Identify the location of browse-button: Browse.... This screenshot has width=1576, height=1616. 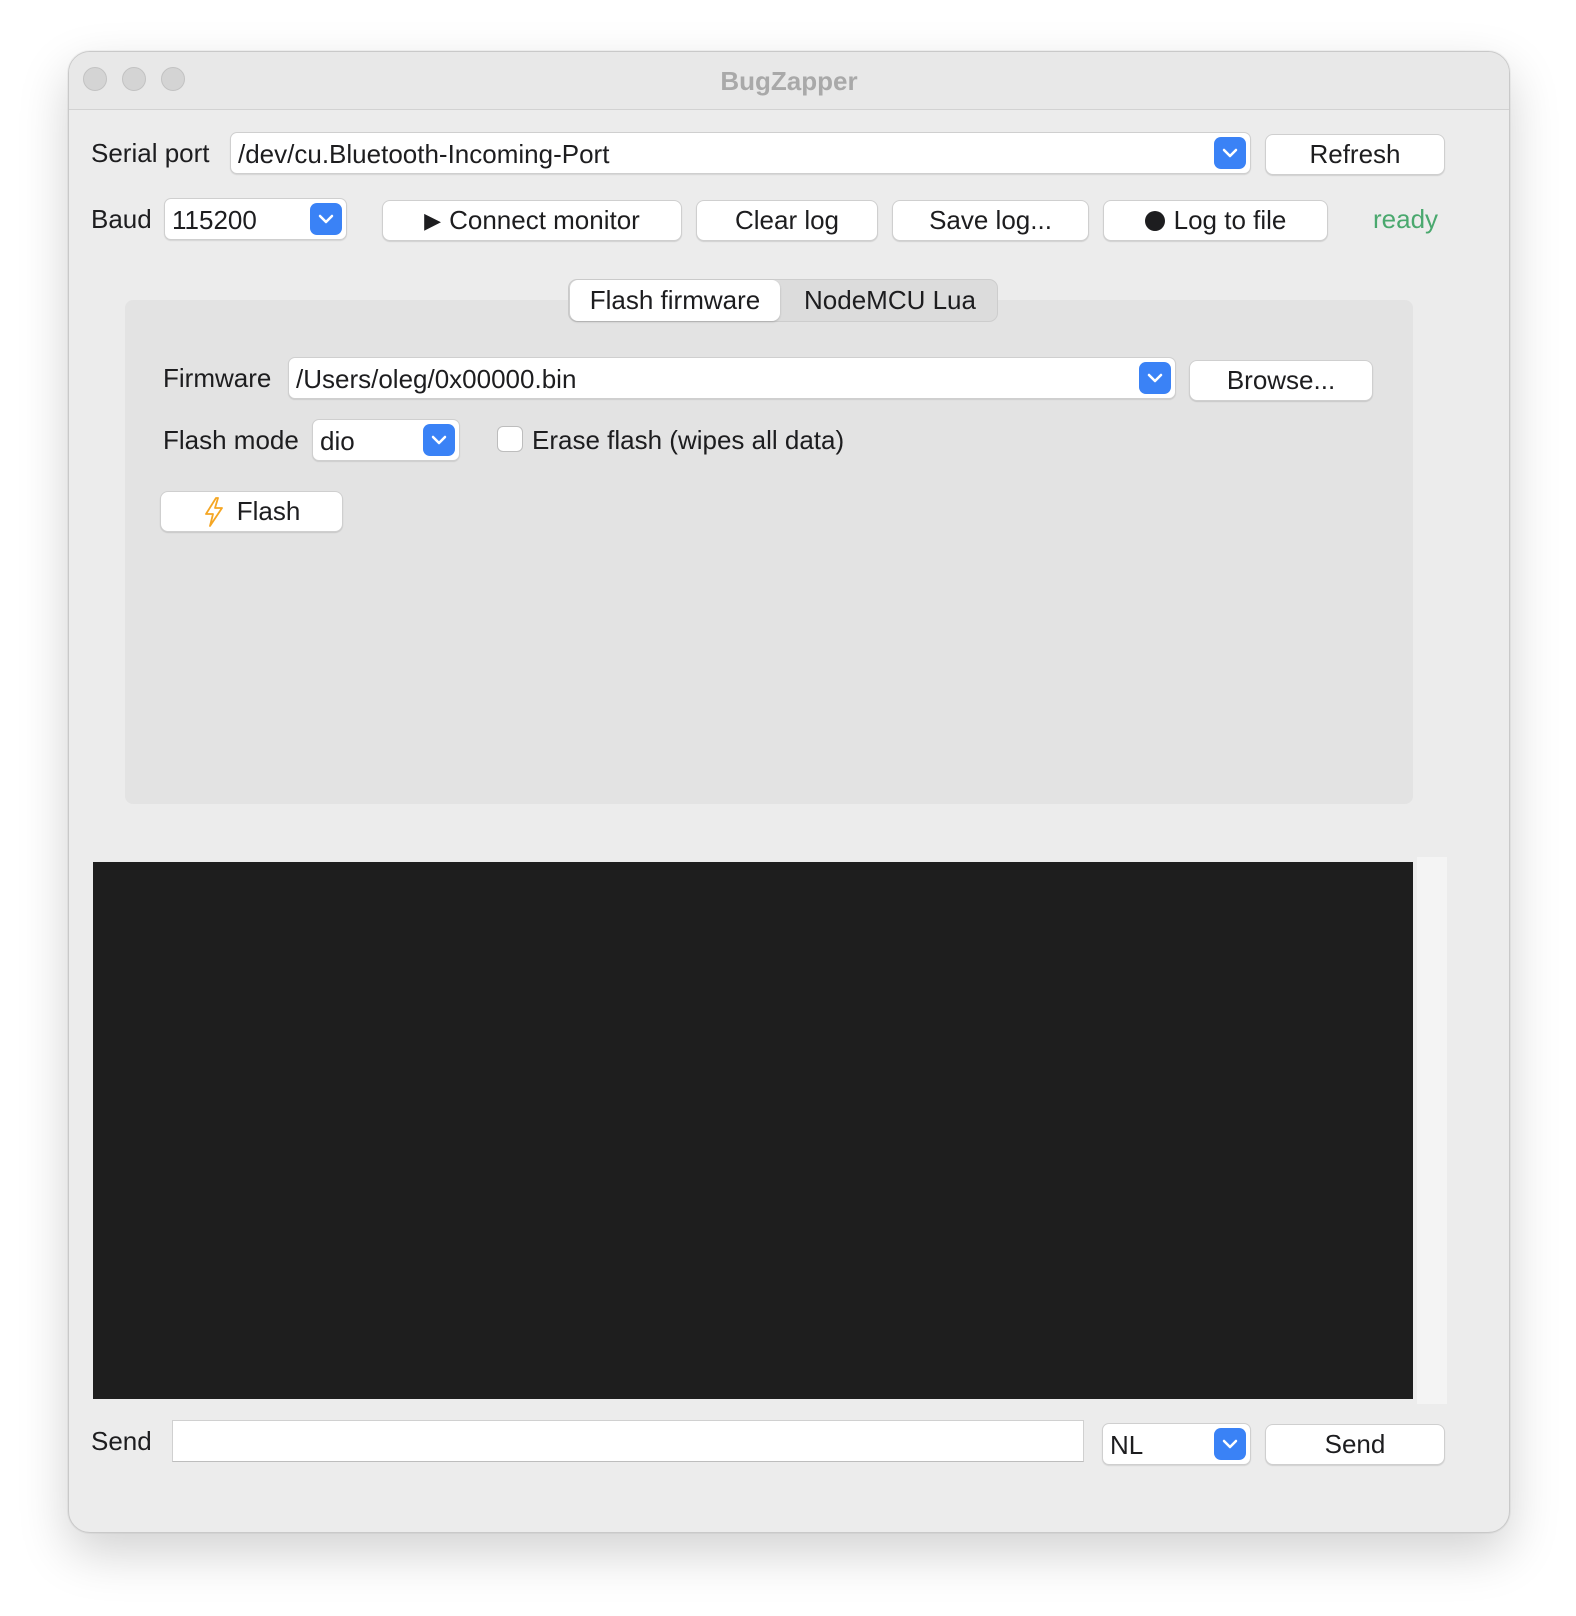
(1281, 380).